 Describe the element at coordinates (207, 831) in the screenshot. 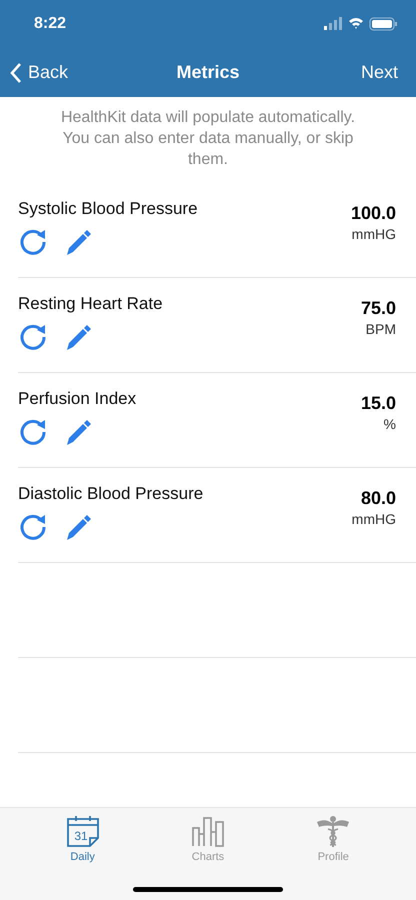

I see `bar-chart-icon` at that location.